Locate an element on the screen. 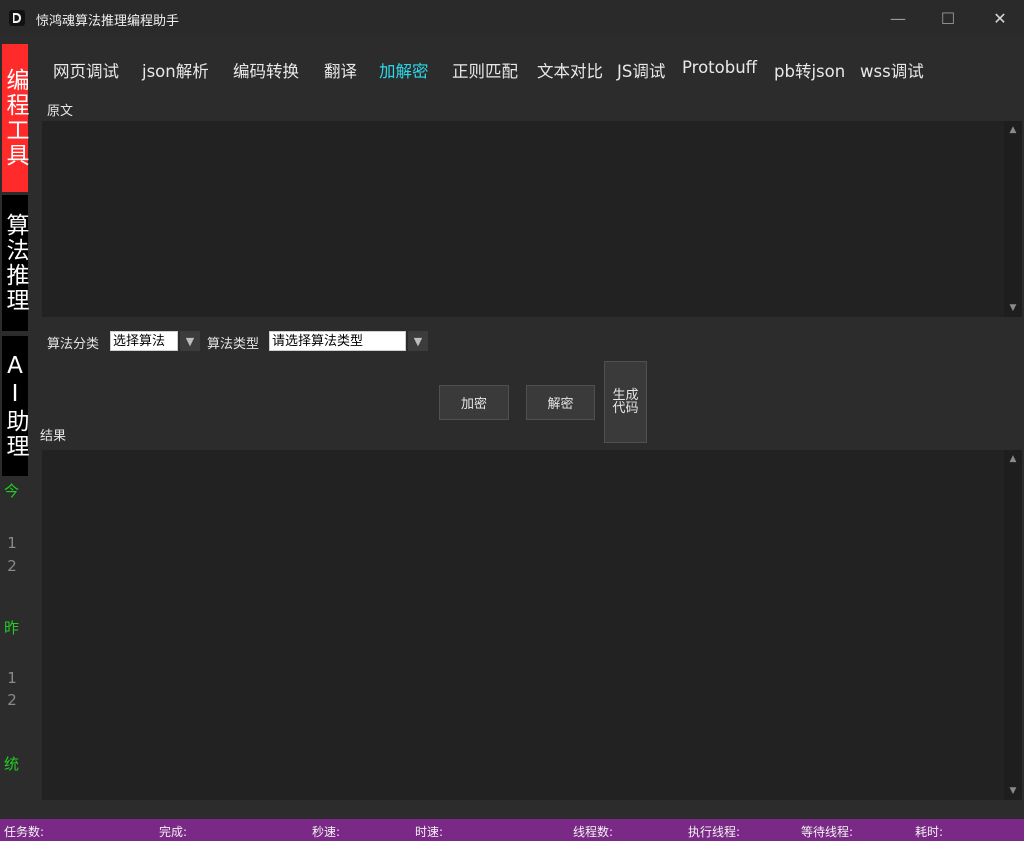 The height and width of the screenshot is (841, 1024). sidebar-tab-programming-tools: 编程工具 is located at coordinates (15, 118).